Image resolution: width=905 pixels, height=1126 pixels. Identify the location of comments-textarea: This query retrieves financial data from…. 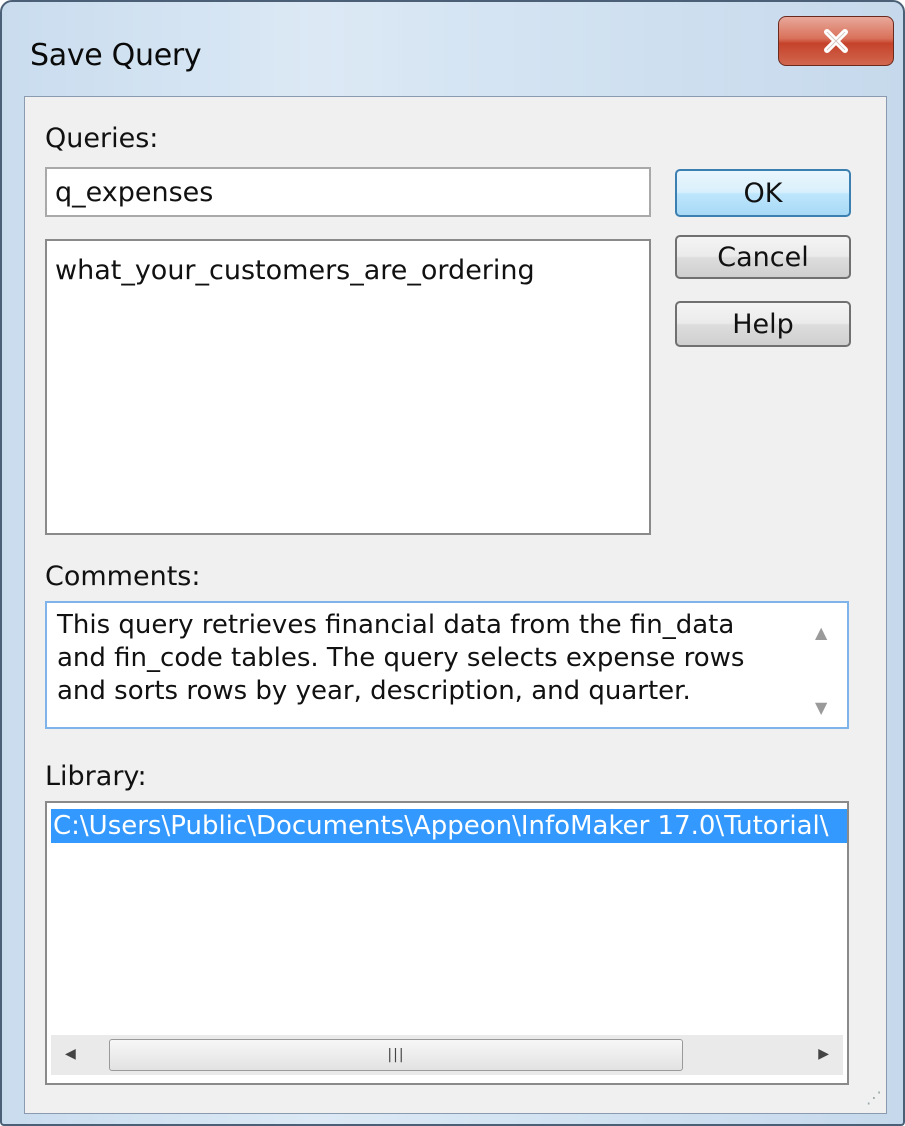
(447, 665).